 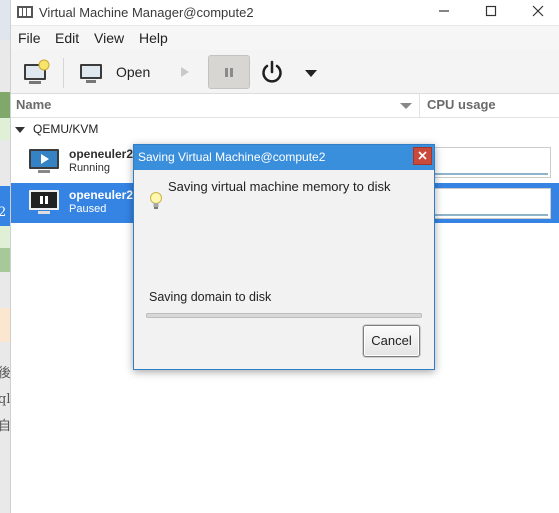 I want to click on expander-triangle-icon, so click(x=20, y=130).